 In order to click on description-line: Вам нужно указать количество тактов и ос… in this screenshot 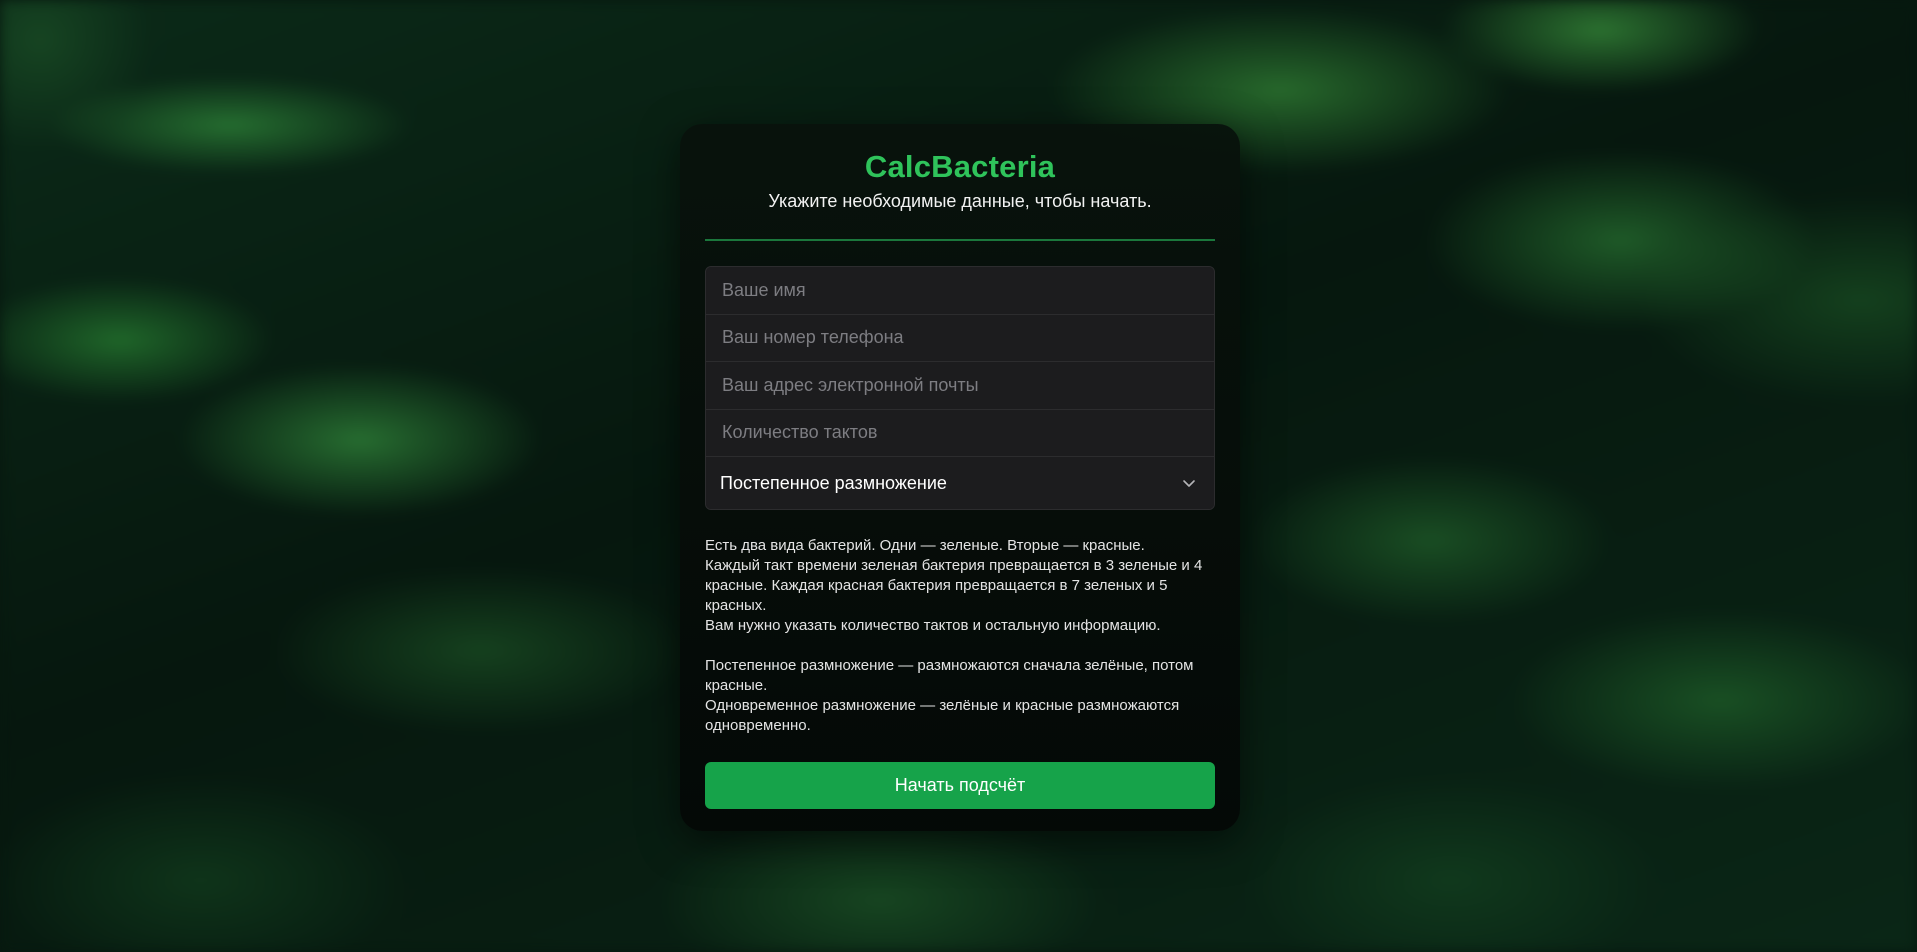, I will do `click(933, 625)`.